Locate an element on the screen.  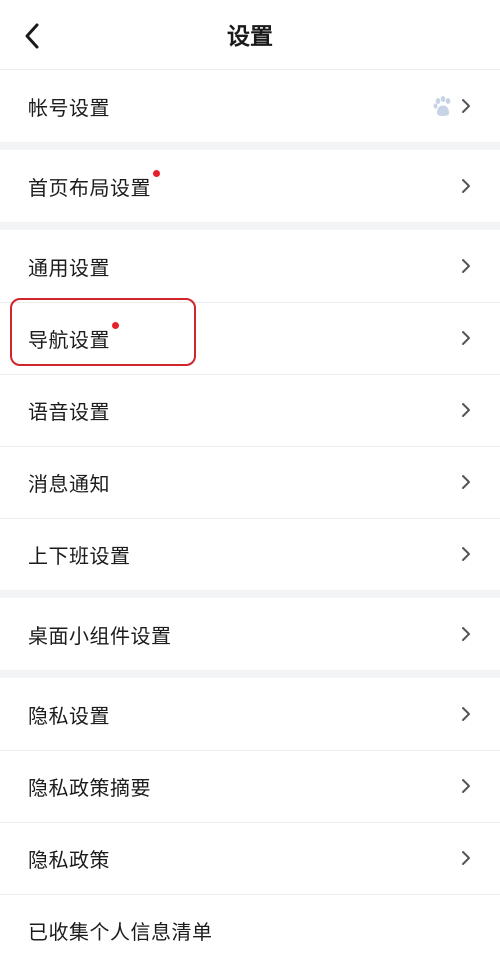
baidu-paw-icon is located at coordinates (443, 106).